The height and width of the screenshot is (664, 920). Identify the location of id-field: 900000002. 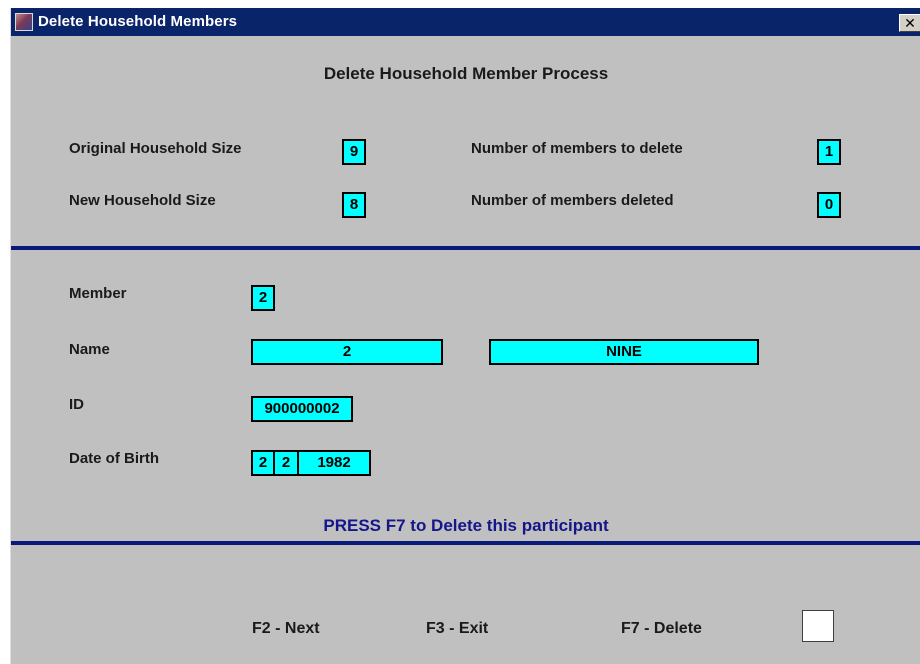
(302, 409).